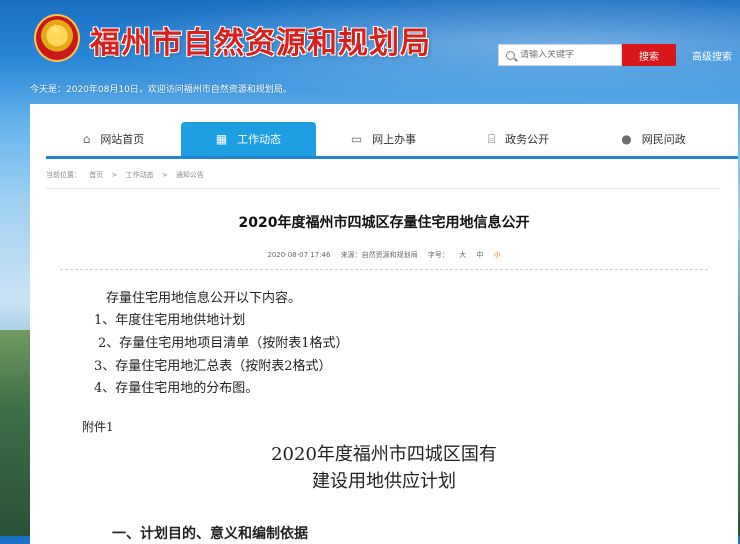  What do you see at coordinates (221, 139) in the screenshot?
I see `grid-icon: ▦` at bounding box center [221, 139].